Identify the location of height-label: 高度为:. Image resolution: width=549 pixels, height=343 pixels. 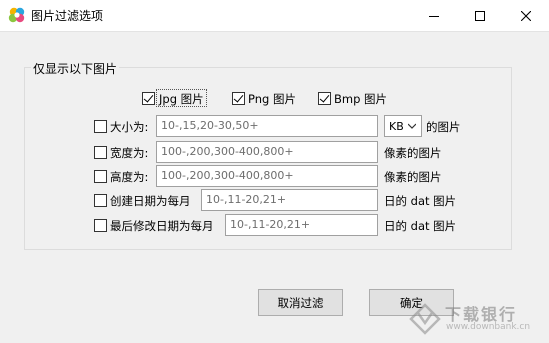
(129, 177).